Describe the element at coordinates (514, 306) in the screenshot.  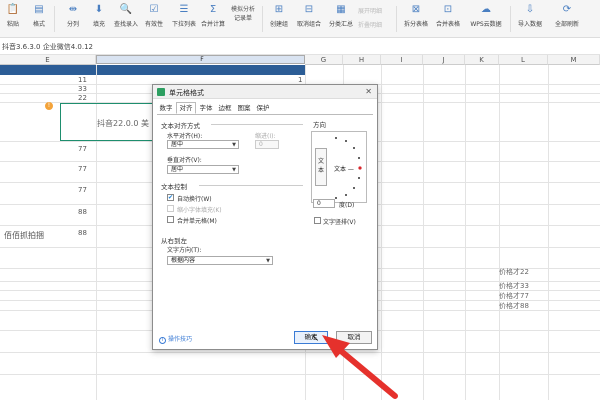
I see `cell-l-value: 价格才88` at that location.